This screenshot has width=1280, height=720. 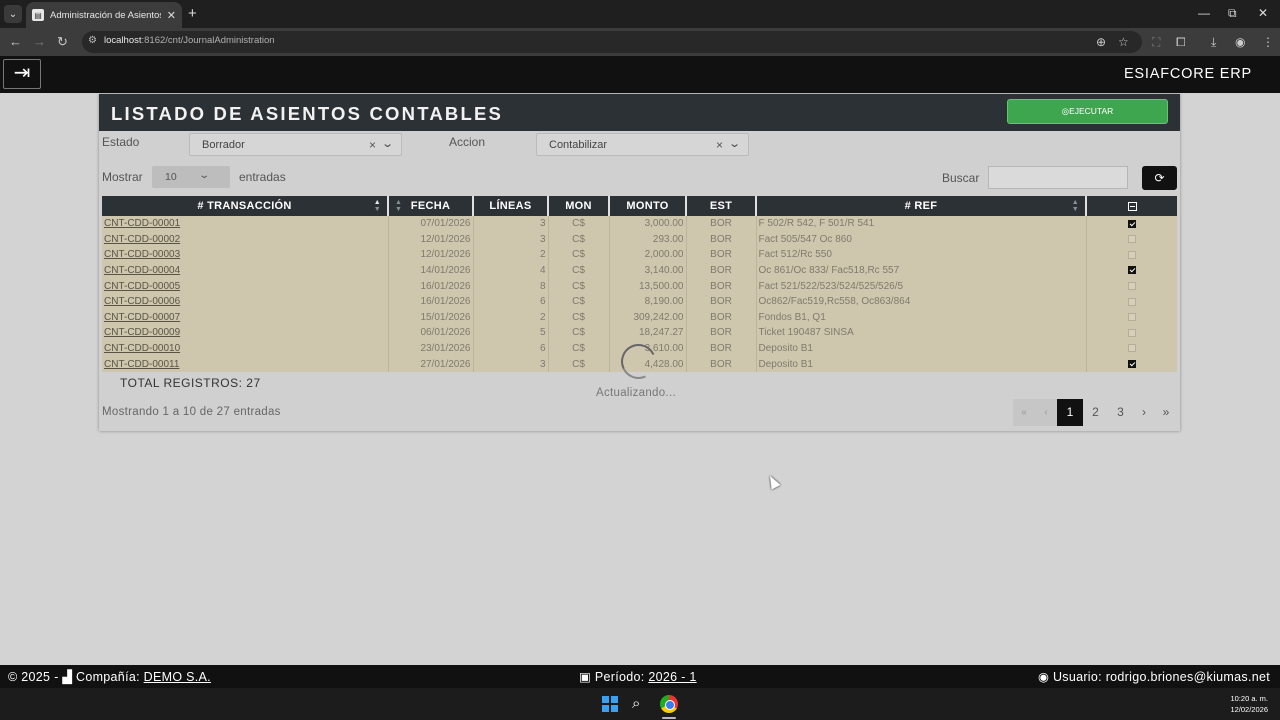 What do you see at coordinates (664, 255) in the screenshot?
I see `cell-monto: 2,000.00` at bounding box center [664, 255].